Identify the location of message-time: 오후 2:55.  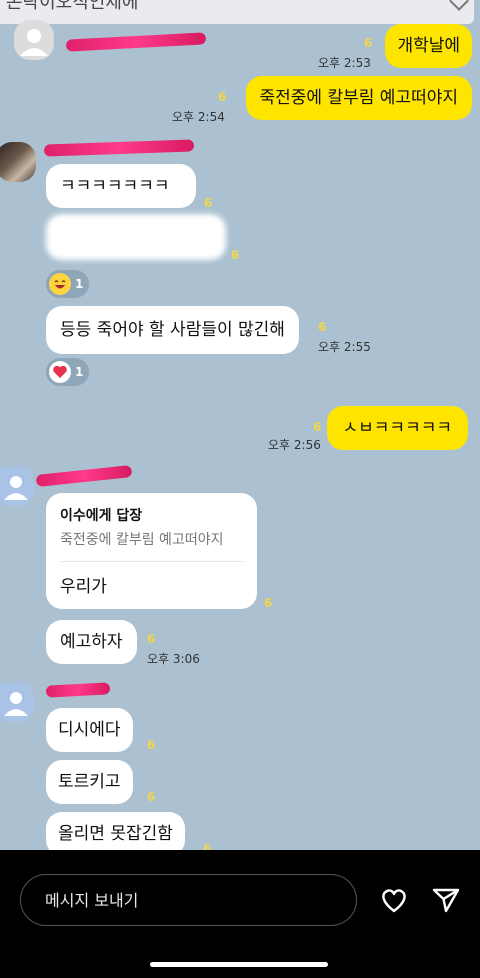
(344, 347).